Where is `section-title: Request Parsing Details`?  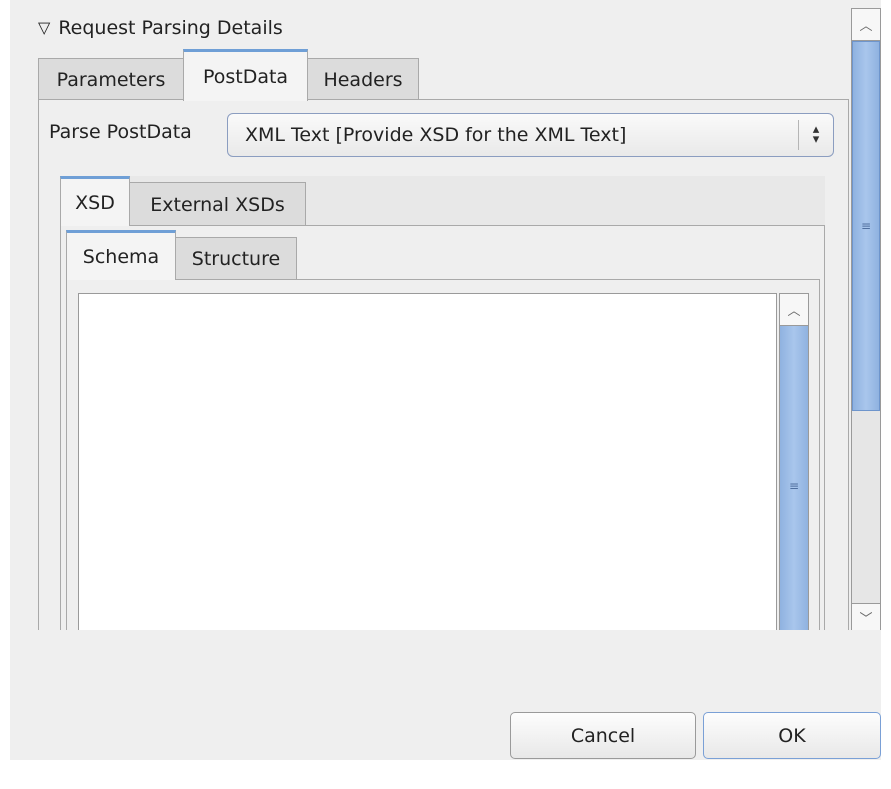 section-title: Request Parsing Details is located at coordinates (170, 28).